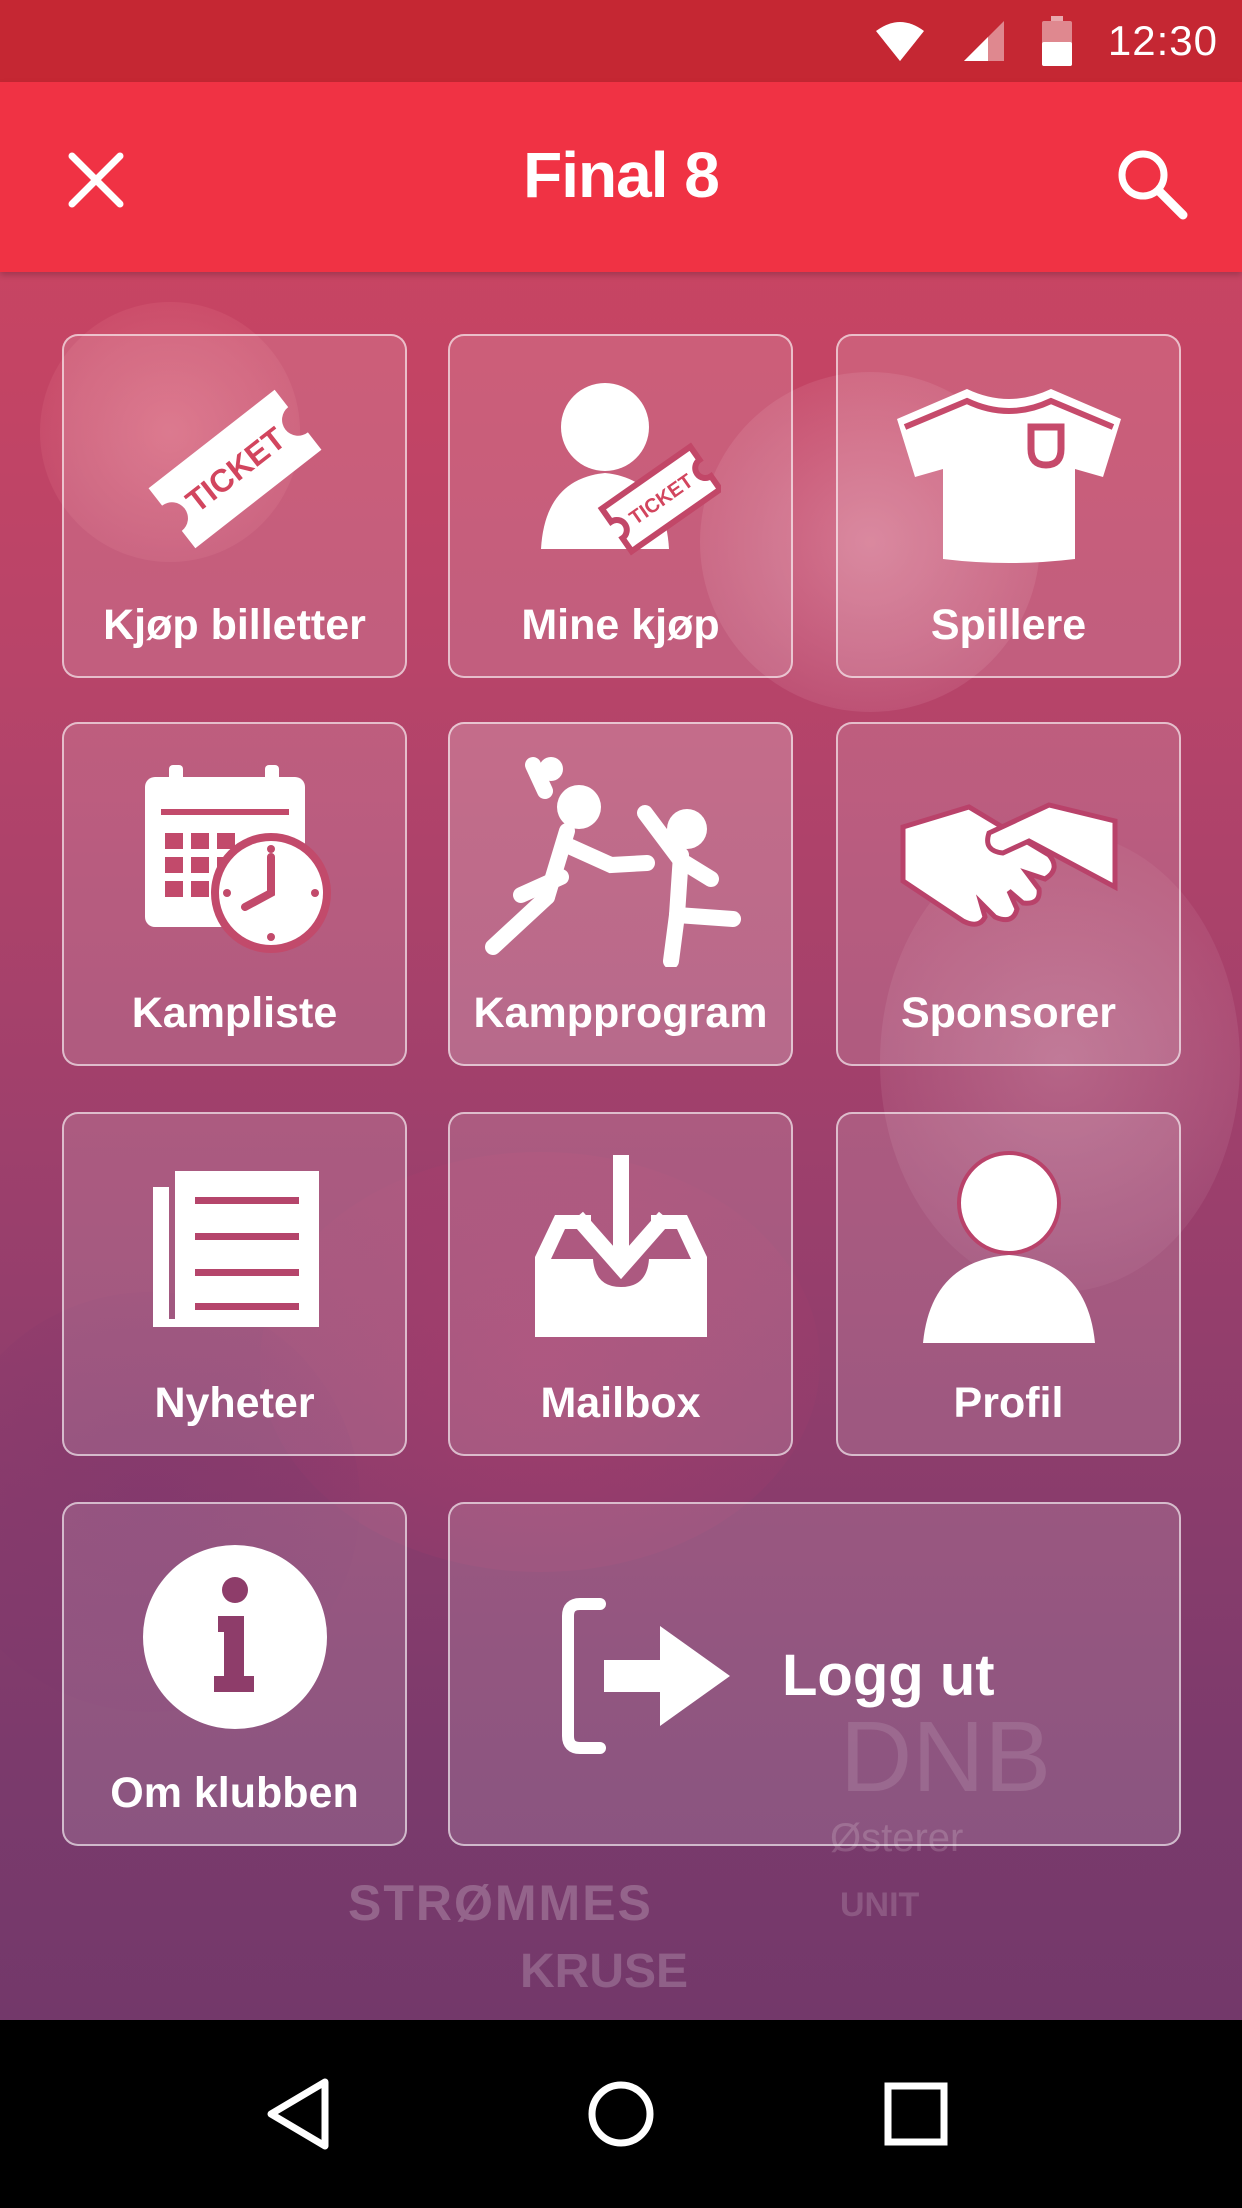 The image size is (1242, 2208). What do you see at coordinates (234, 1637) in the screenshot?
I see `info-icon` at bounding box center [234, 1637].